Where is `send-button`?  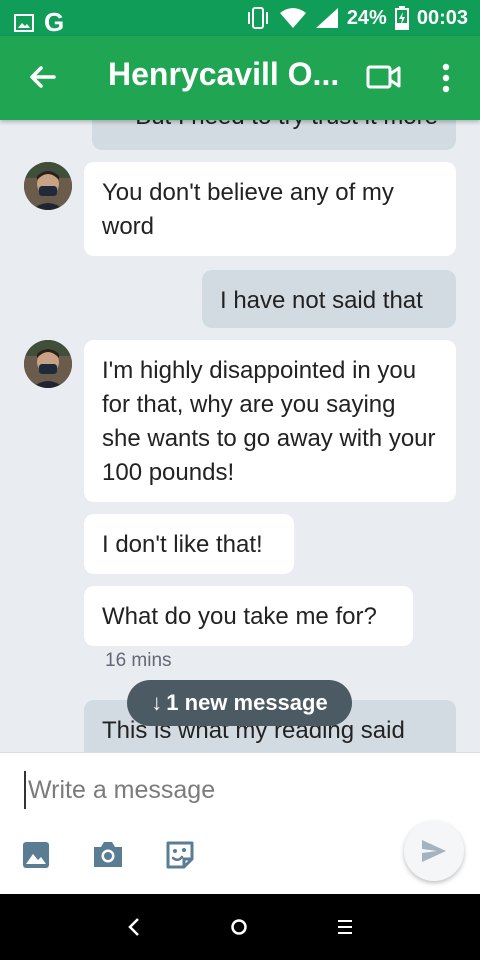
send-button is located at coordinates (434, 851).